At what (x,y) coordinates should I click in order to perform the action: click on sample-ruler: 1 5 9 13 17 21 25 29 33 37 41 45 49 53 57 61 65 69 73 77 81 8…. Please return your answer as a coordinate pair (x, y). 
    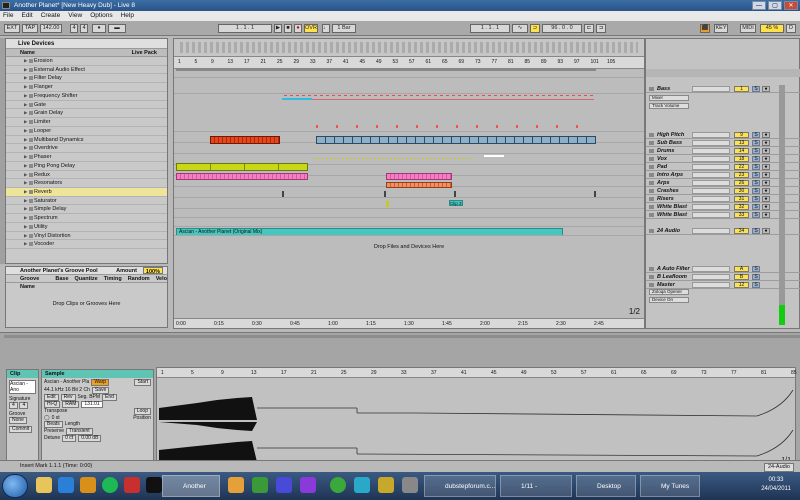
    Looking at the image, I should click on (477, 373).